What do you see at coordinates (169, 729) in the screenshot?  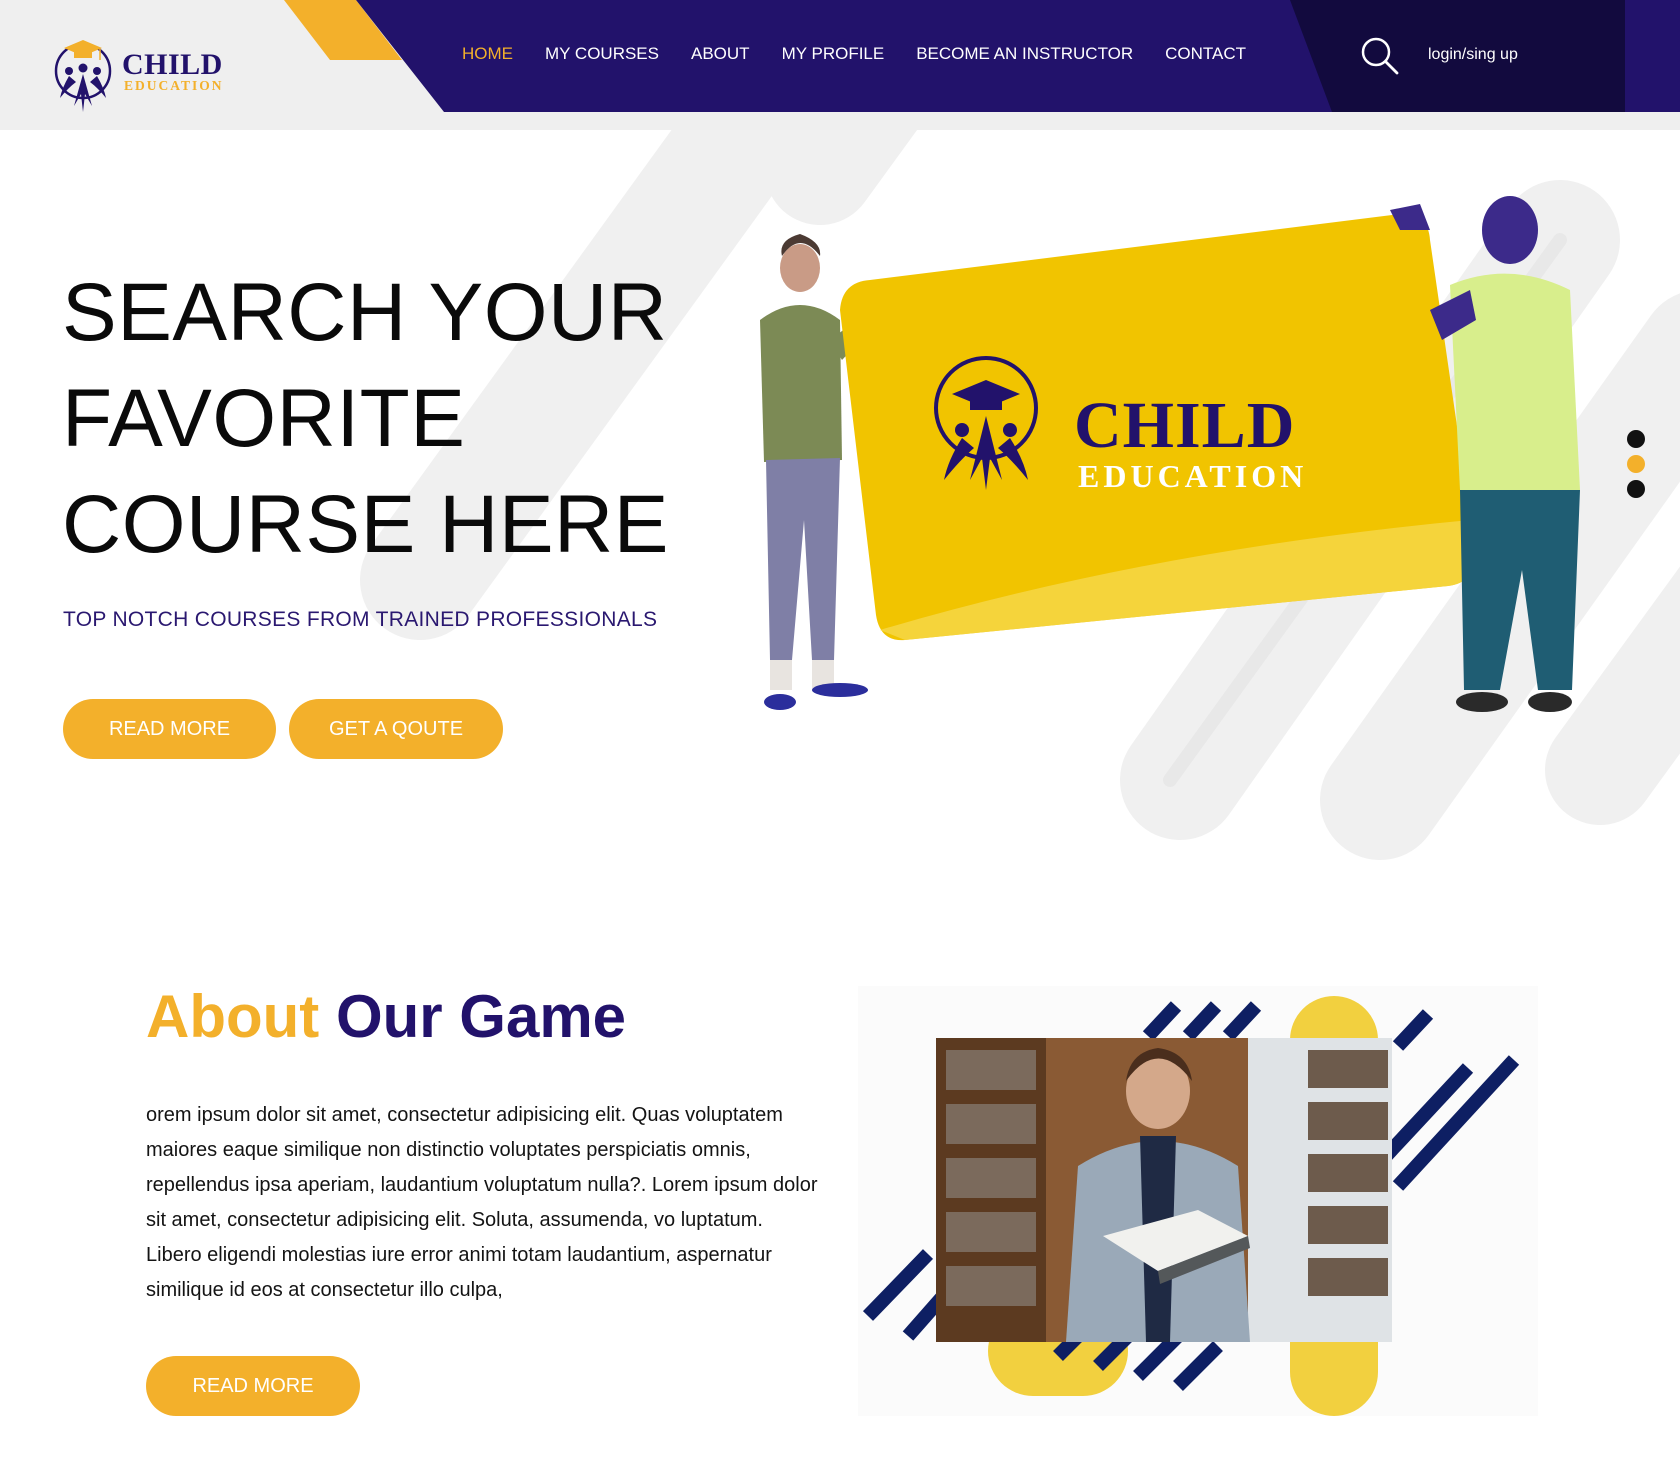 I see `hero-read-more-button: READ MORE` at bounding box center [169, 729].